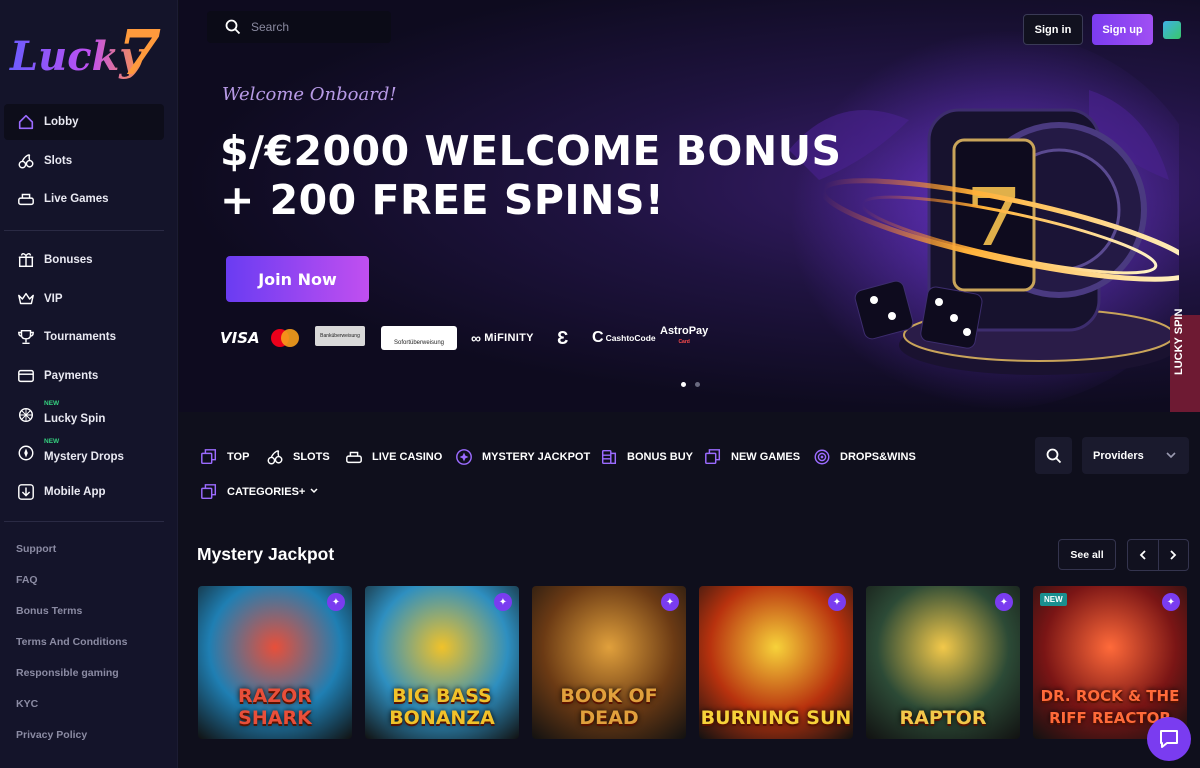  What do you see at coordinates (71, 648) in the screenshot?
I see `footer-link: Terms And Conditions` at bounding box center [71, 648].